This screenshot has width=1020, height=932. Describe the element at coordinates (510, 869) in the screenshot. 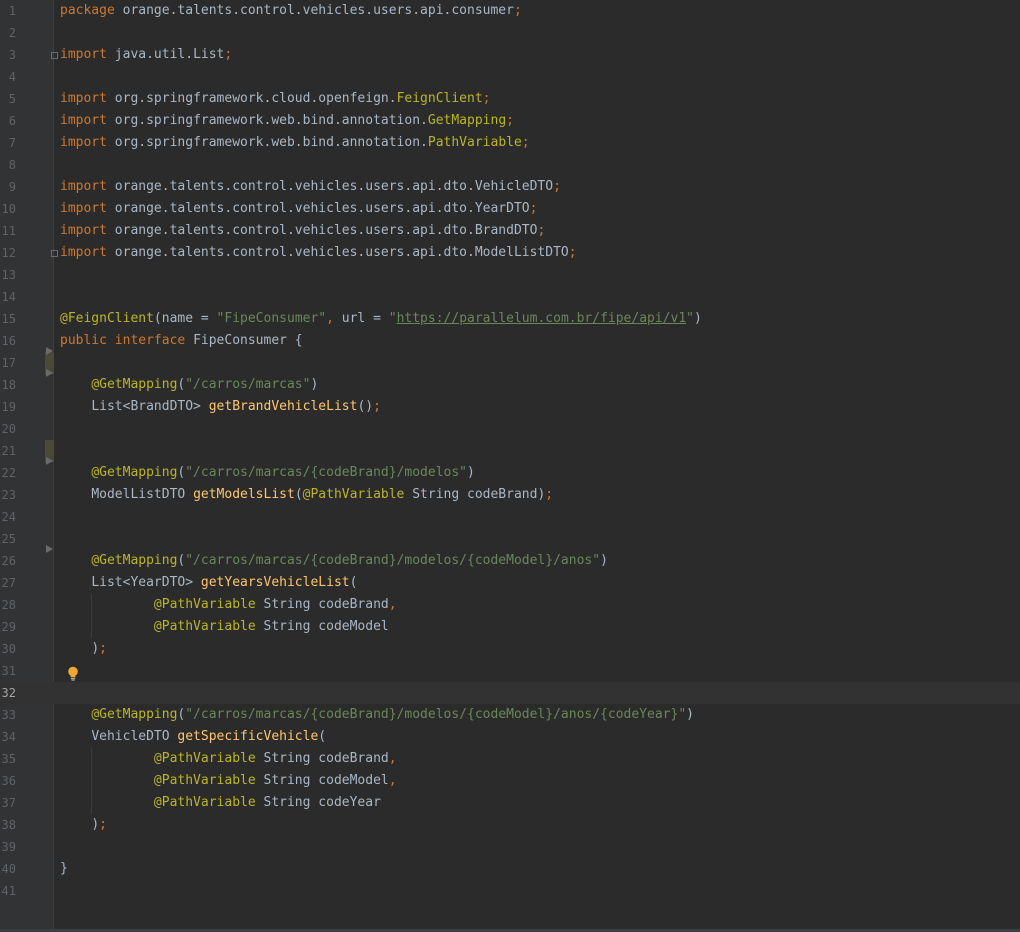

I see `code-line: 40}` at that location.